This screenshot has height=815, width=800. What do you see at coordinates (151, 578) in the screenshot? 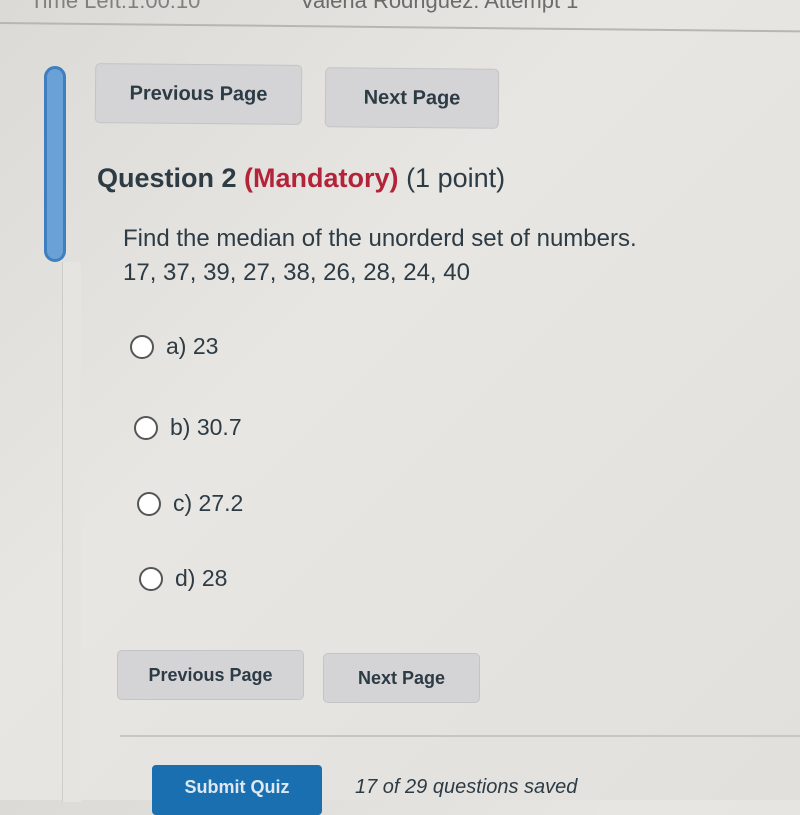
I see `radio-button-d` at bounding box center [151, 578].